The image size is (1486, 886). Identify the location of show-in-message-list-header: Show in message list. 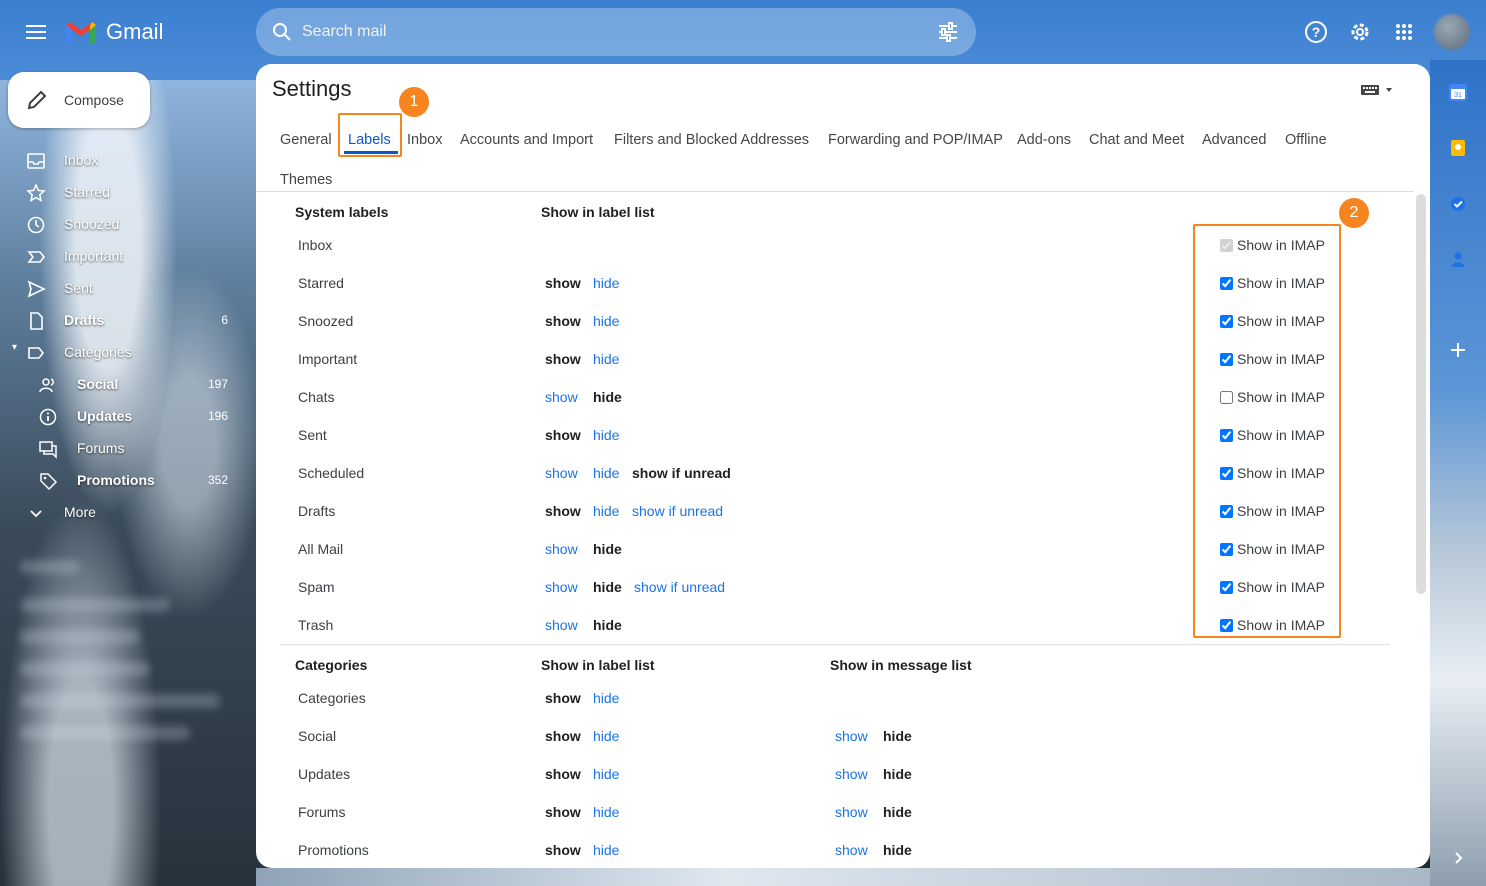
(901, 665).